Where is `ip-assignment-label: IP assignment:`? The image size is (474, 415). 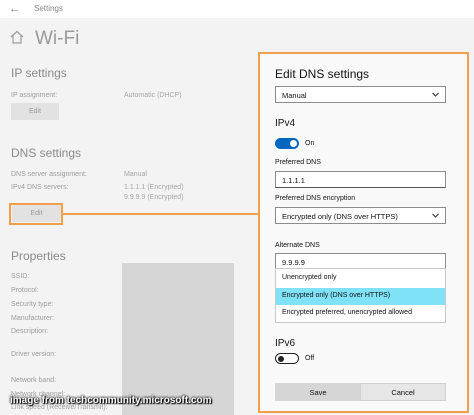
ip-assignment-label: IP assignment: is located at coordinates (34, 95).